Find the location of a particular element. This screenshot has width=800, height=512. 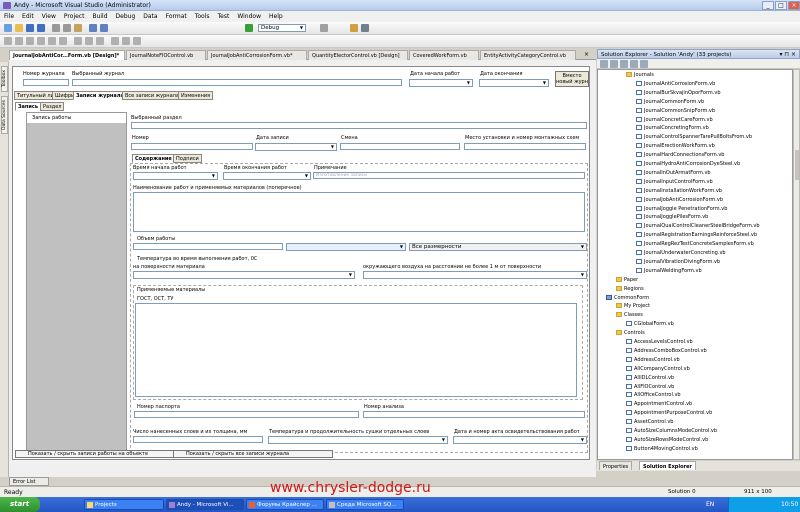

tree-file-item: Button4MovingControl.vb is located at coordinates (662, 448).